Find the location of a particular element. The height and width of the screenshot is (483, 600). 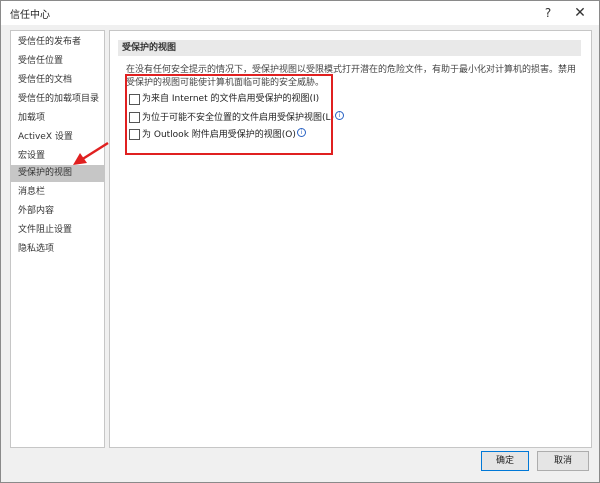

info-icon: i is located at coordinates (340, 115).